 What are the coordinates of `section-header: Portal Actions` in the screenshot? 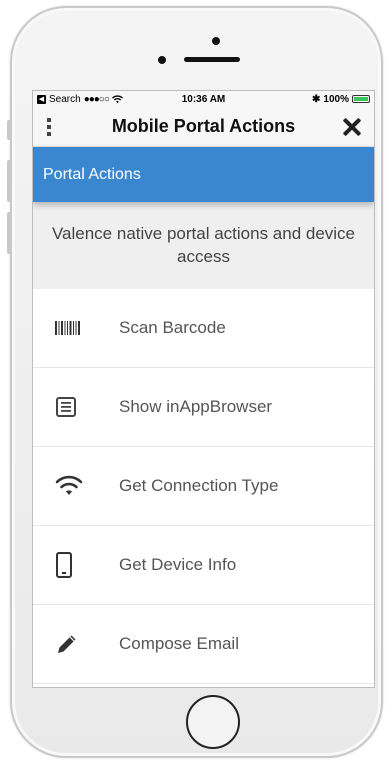 It's located at (203, 174).